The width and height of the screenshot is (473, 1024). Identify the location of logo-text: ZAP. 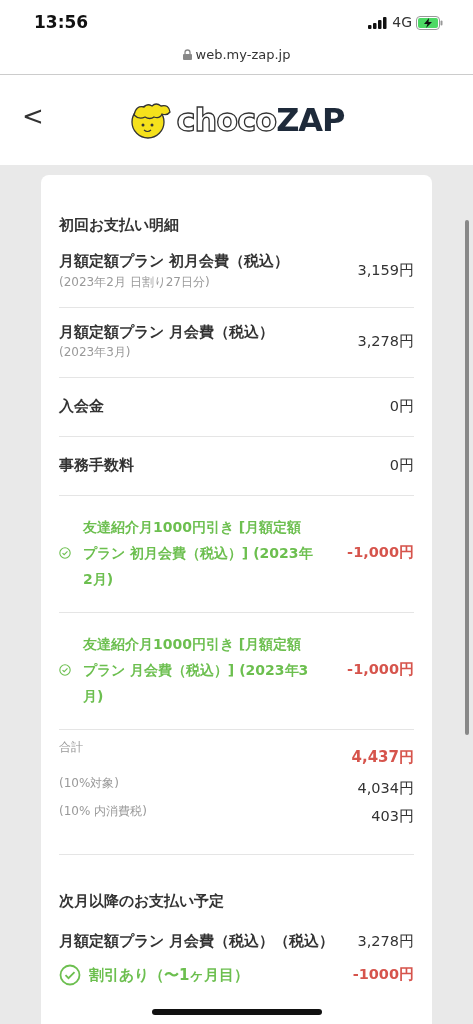
(310, 120).